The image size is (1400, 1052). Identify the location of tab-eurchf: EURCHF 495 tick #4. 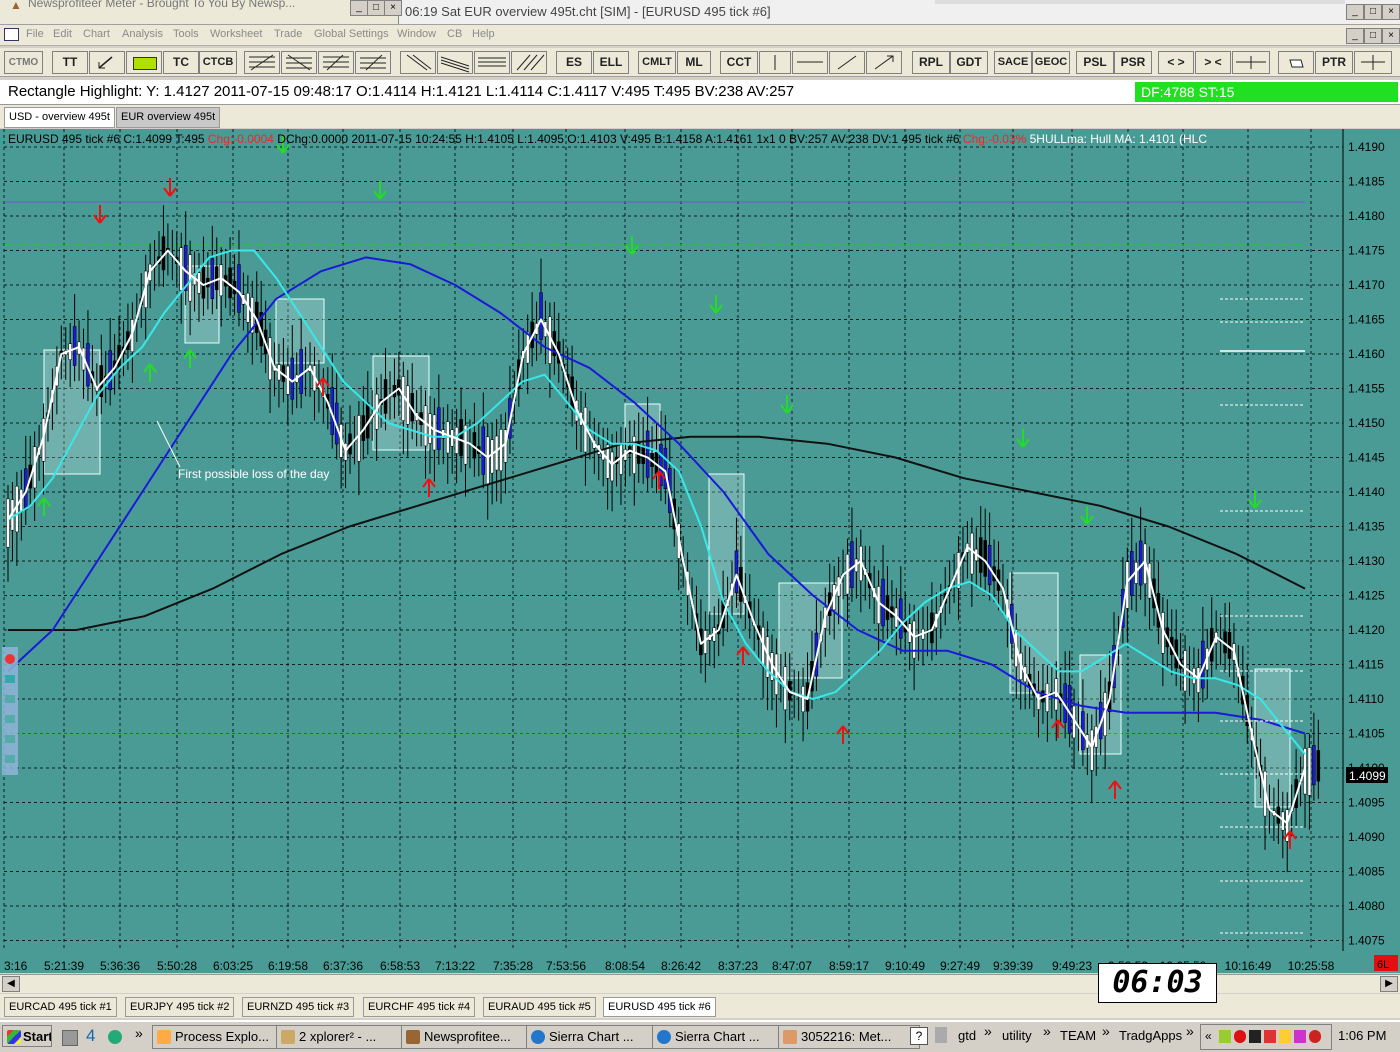
(419, 1007).